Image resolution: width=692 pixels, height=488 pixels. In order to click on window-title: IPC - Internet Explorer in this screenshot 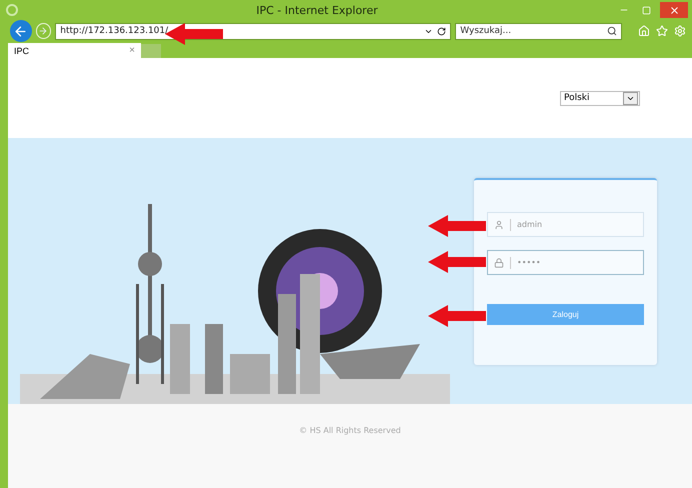, I will do `click(317, 10)`.